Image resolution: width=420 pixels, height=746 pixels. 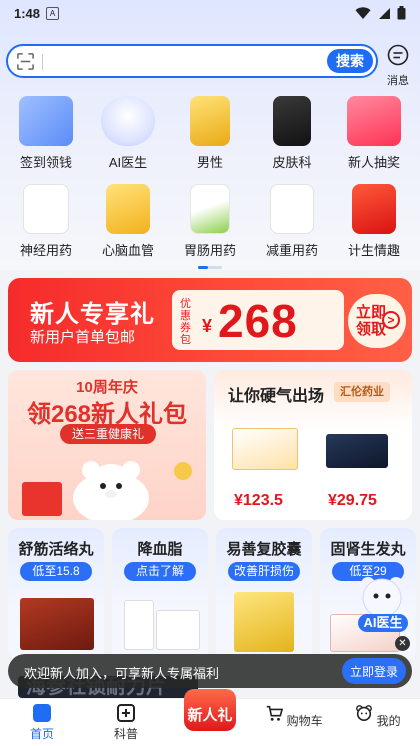 What do you see at coordinates (364, 713) in the screenshot?
I see `bear-profile-icon` at bounding box center [364, 713].